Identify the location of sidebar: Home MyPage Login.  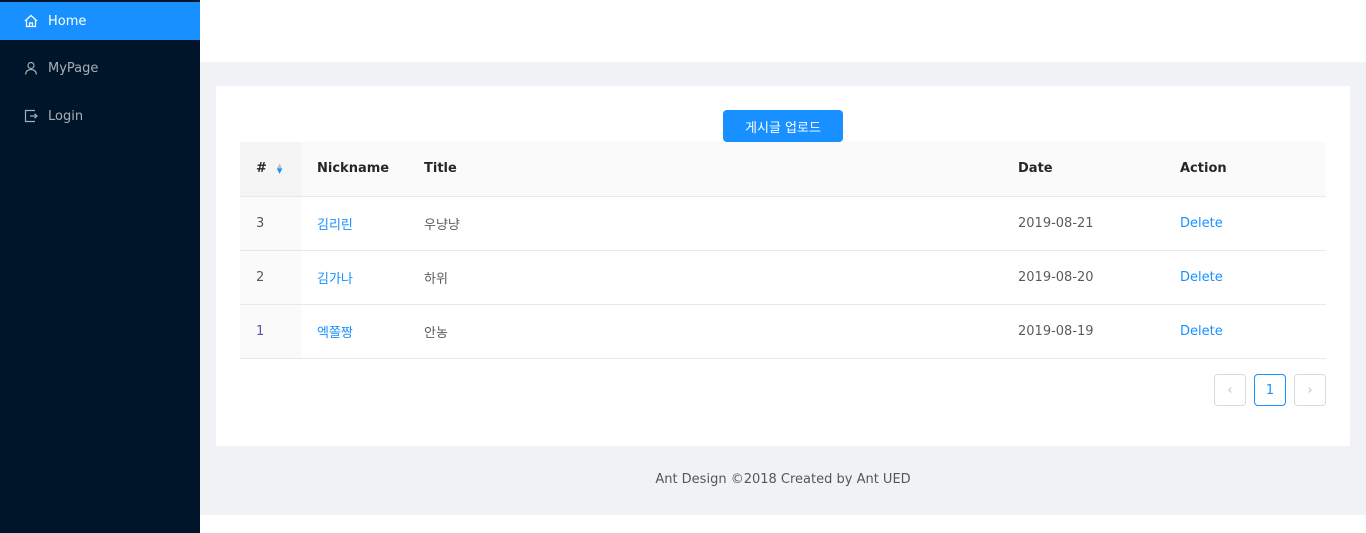
(100, 266).